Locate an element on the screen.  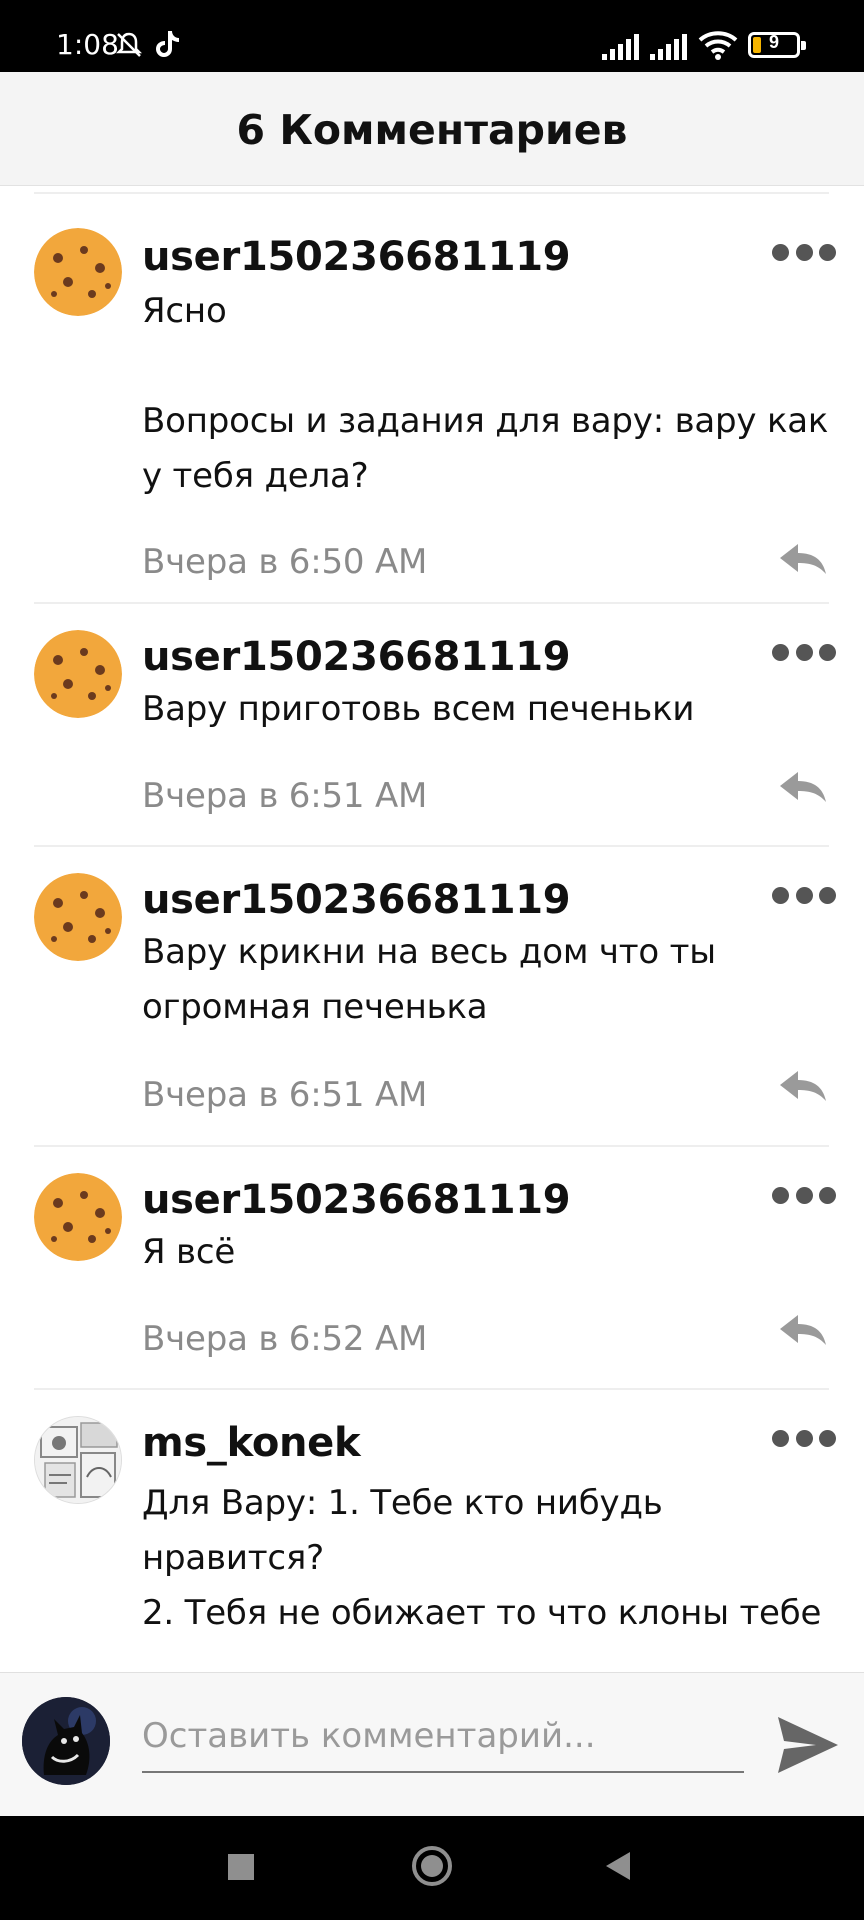
comment-input is located at coordinates (443, 1737).